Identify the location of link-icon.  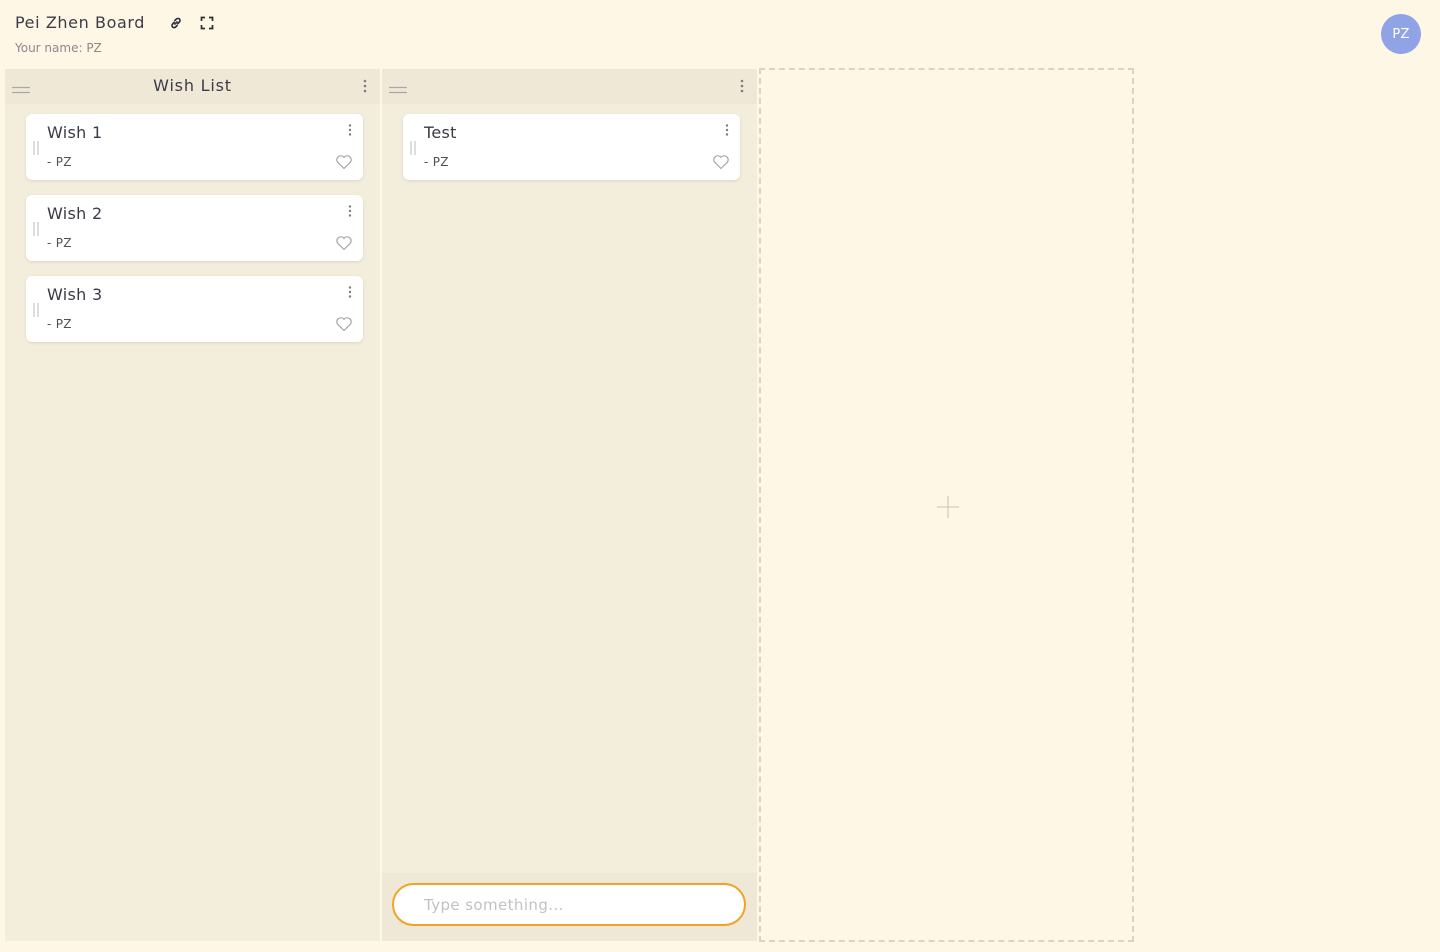
(176, 23).